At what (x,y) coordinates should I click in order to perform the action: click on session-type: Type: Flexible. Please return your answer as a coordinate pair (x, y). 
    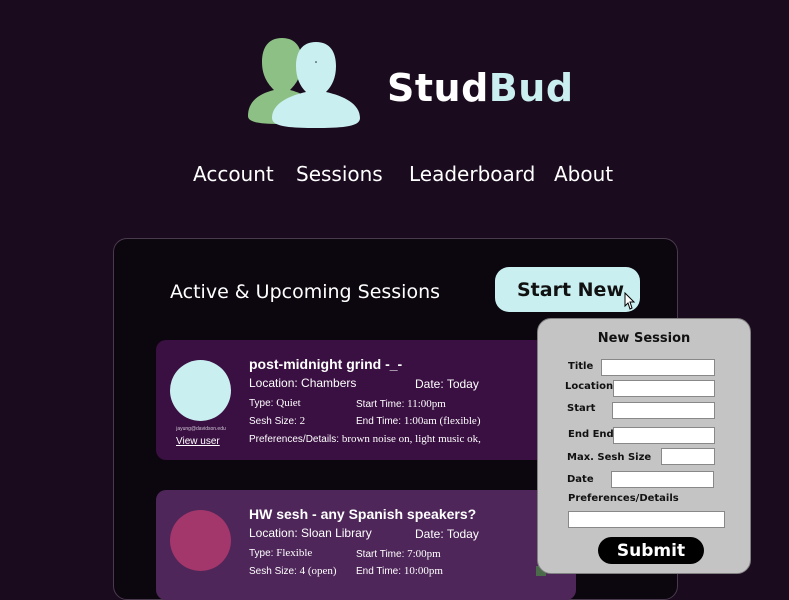
    Looking at the image, I should click on (280, 553).